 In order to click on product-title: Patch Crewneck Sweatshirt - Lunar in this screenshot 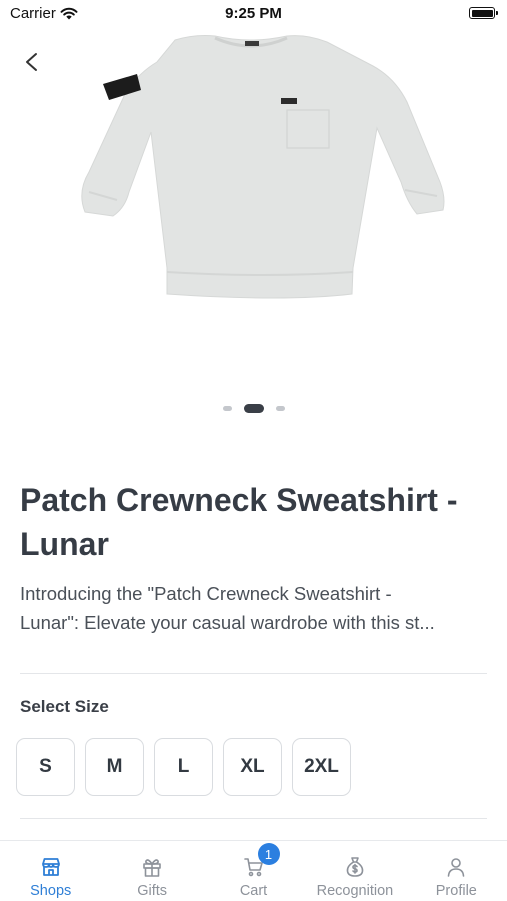, I will do `click(239, 522)`.